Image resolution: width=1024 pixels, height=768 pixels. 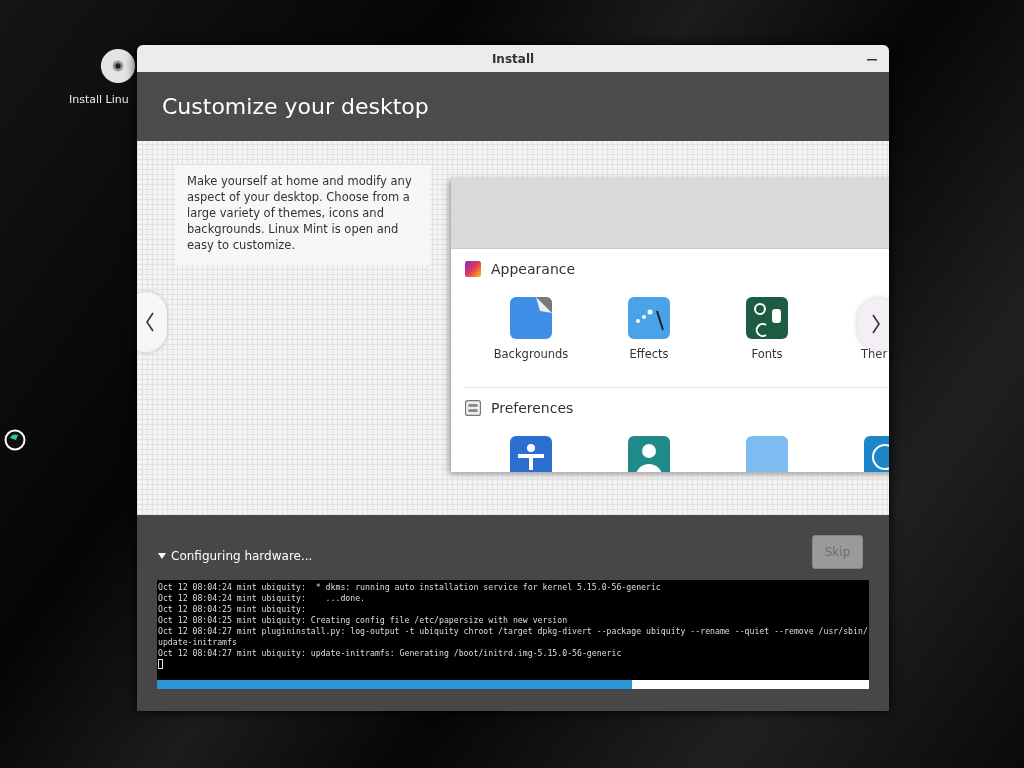 What do you see at coordinates (649, 354) in the screenshot?
I see `settings-item-label: Effects` at bounding box center [649, 354].